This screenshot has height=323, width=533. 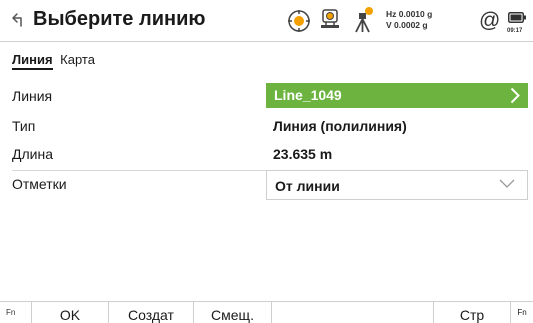 I want to click on clock-time: 09:17, so click(x=515, y=31).